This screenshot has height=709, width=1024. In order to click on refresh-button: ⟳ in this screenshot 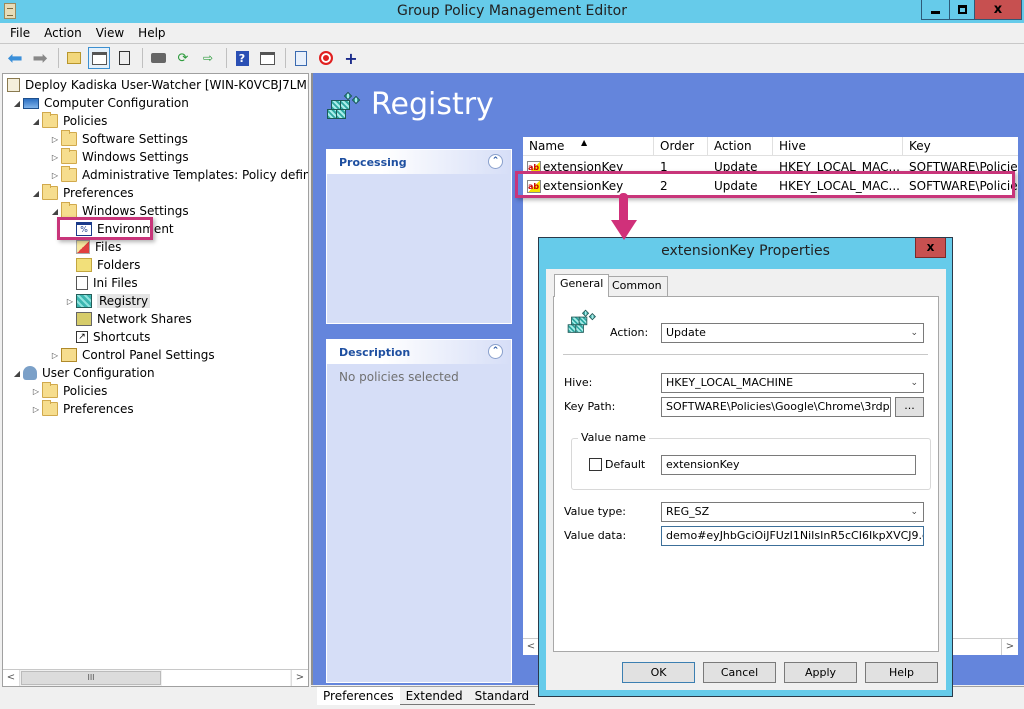, I will do `click(183, 58)`.